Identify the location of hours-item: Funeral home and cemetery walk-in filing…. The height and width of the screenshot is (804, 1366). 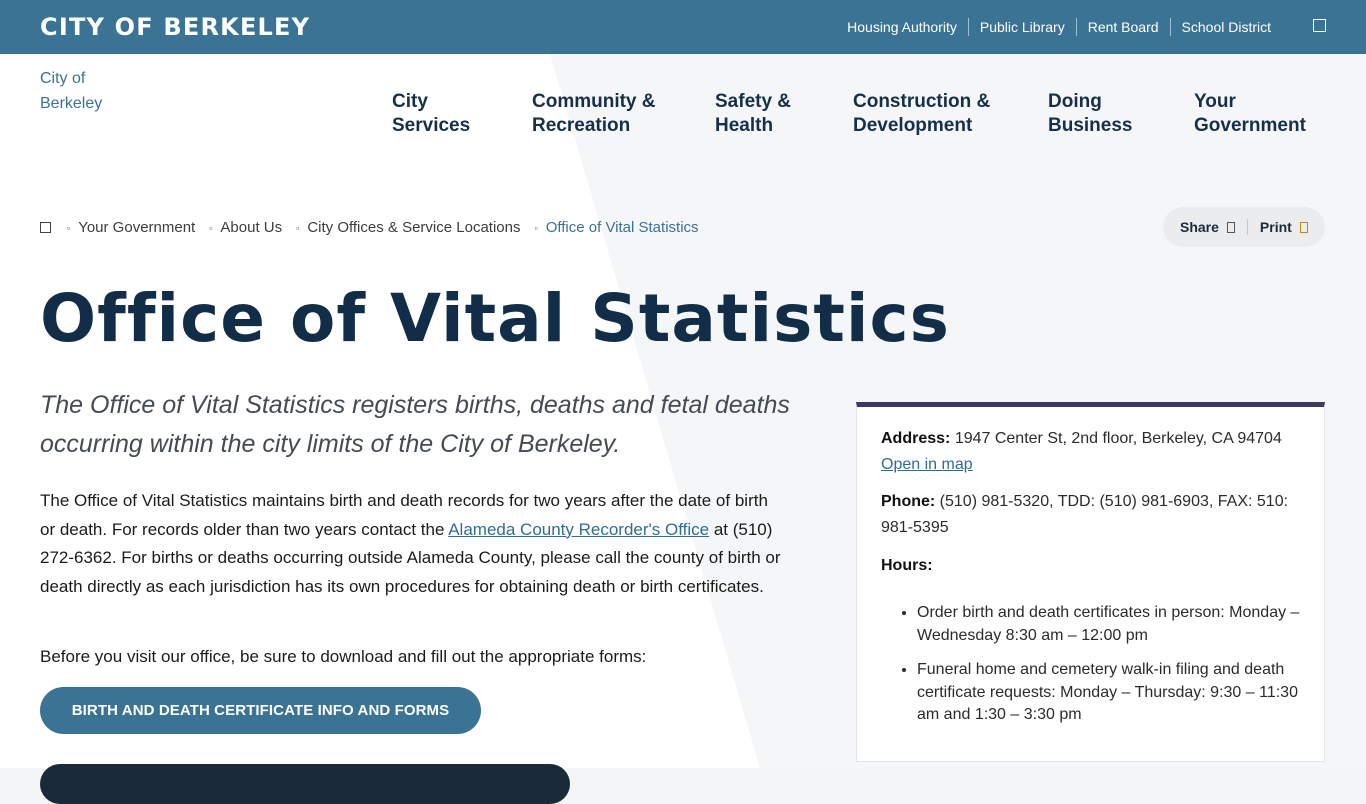
(1114, 693).